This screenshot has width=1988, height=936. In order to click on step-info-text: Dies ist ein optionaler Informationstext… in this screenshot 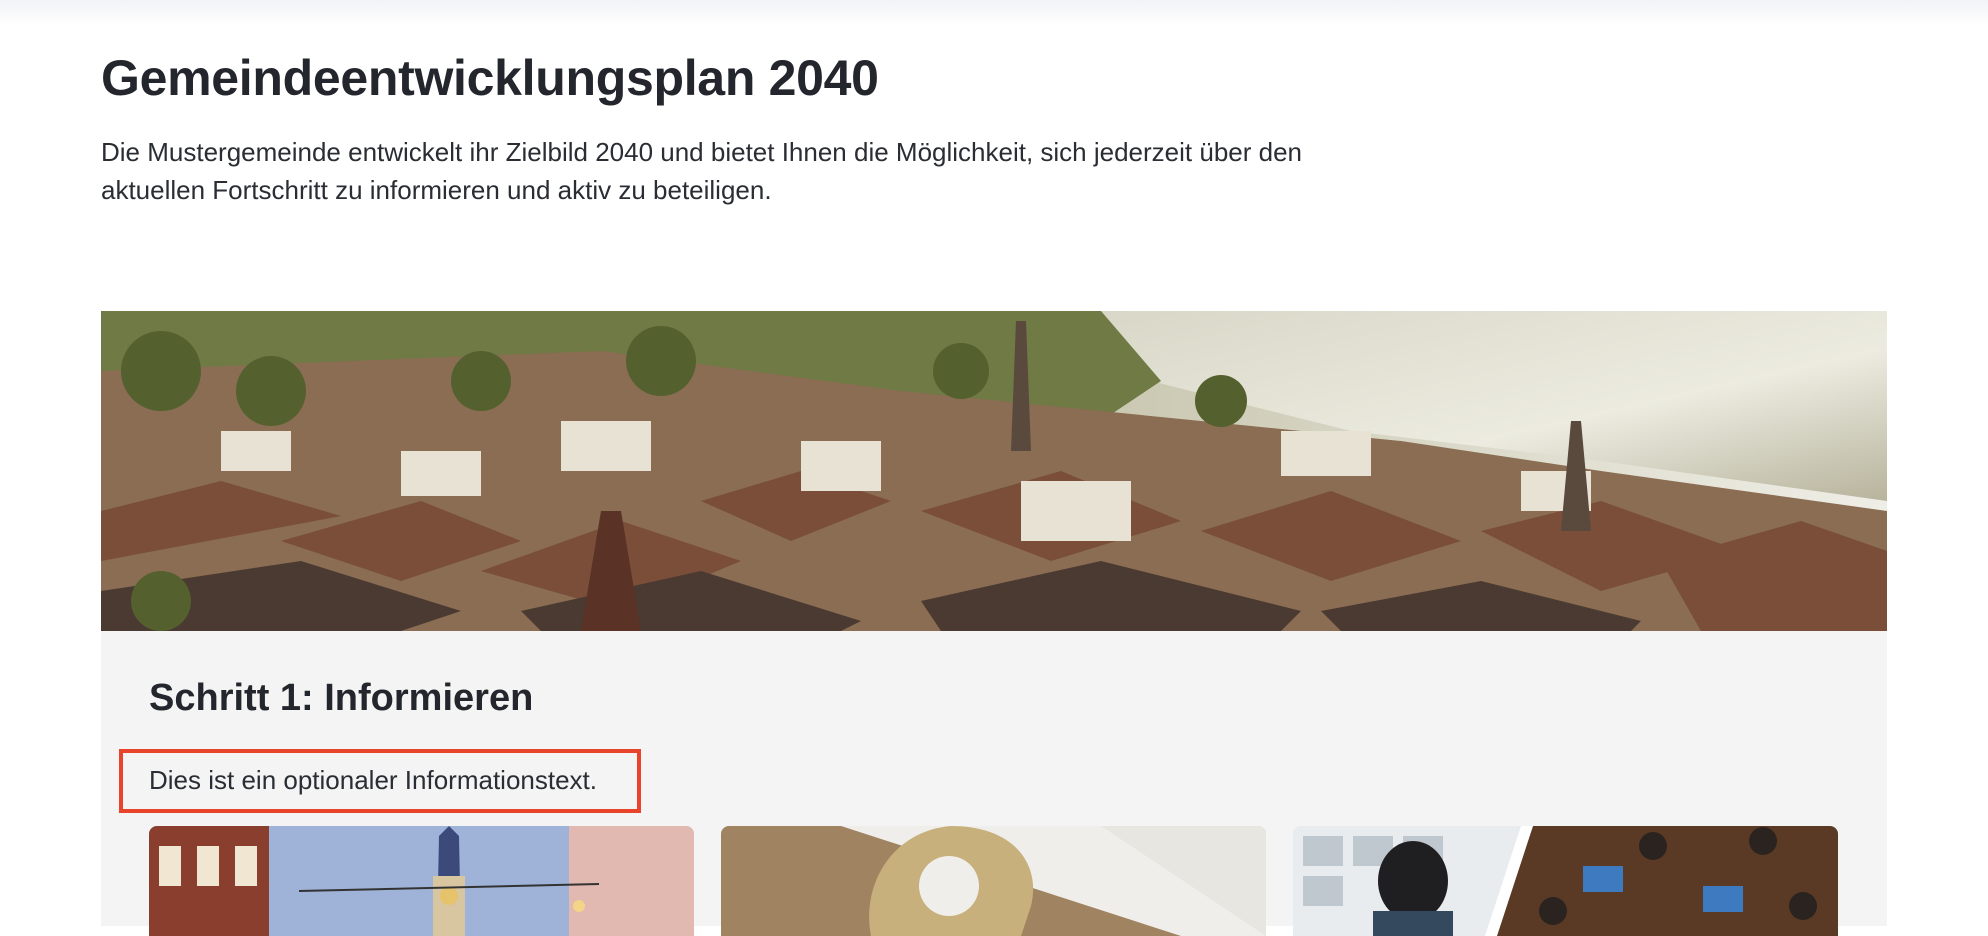, I will do `click(373, 780)`.